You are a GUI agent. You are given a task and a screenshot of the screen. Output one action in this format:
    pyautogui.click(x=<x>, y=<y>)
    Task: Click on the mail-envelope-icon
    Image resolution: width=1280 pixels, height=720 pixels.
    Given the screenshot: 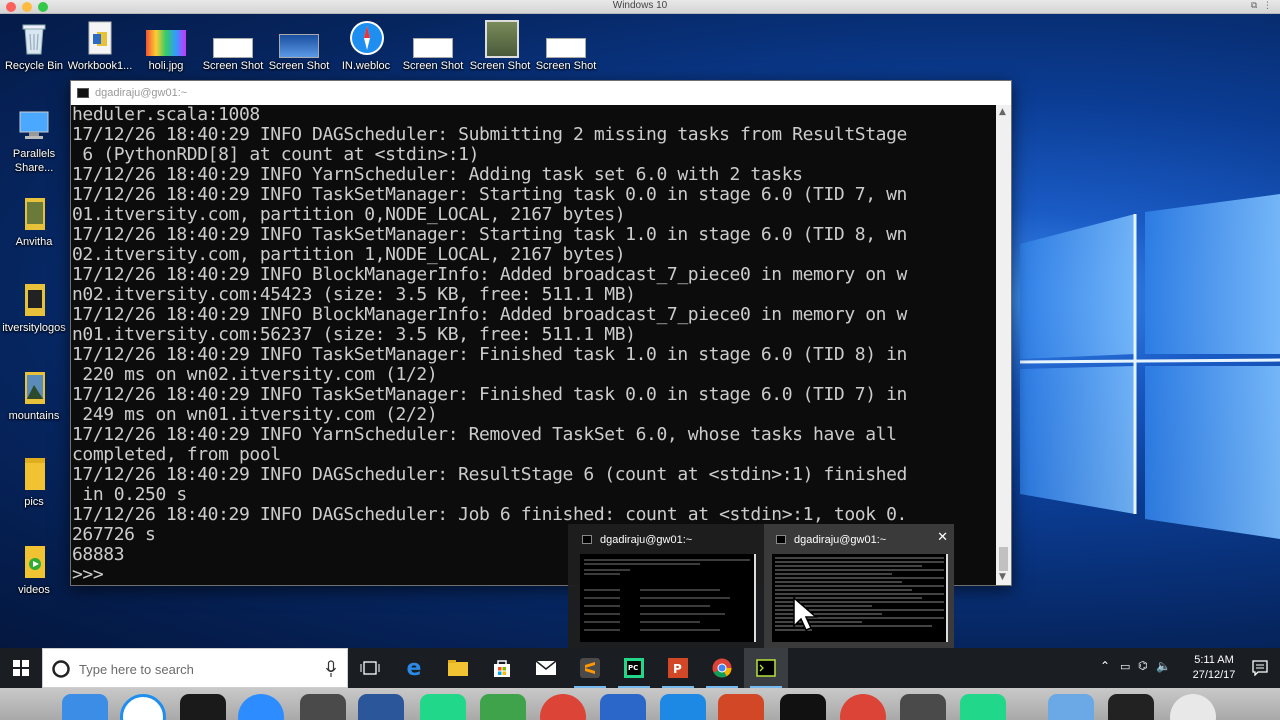 What is the action you would take?
    pyautogui.click(x=546, y=667)
    